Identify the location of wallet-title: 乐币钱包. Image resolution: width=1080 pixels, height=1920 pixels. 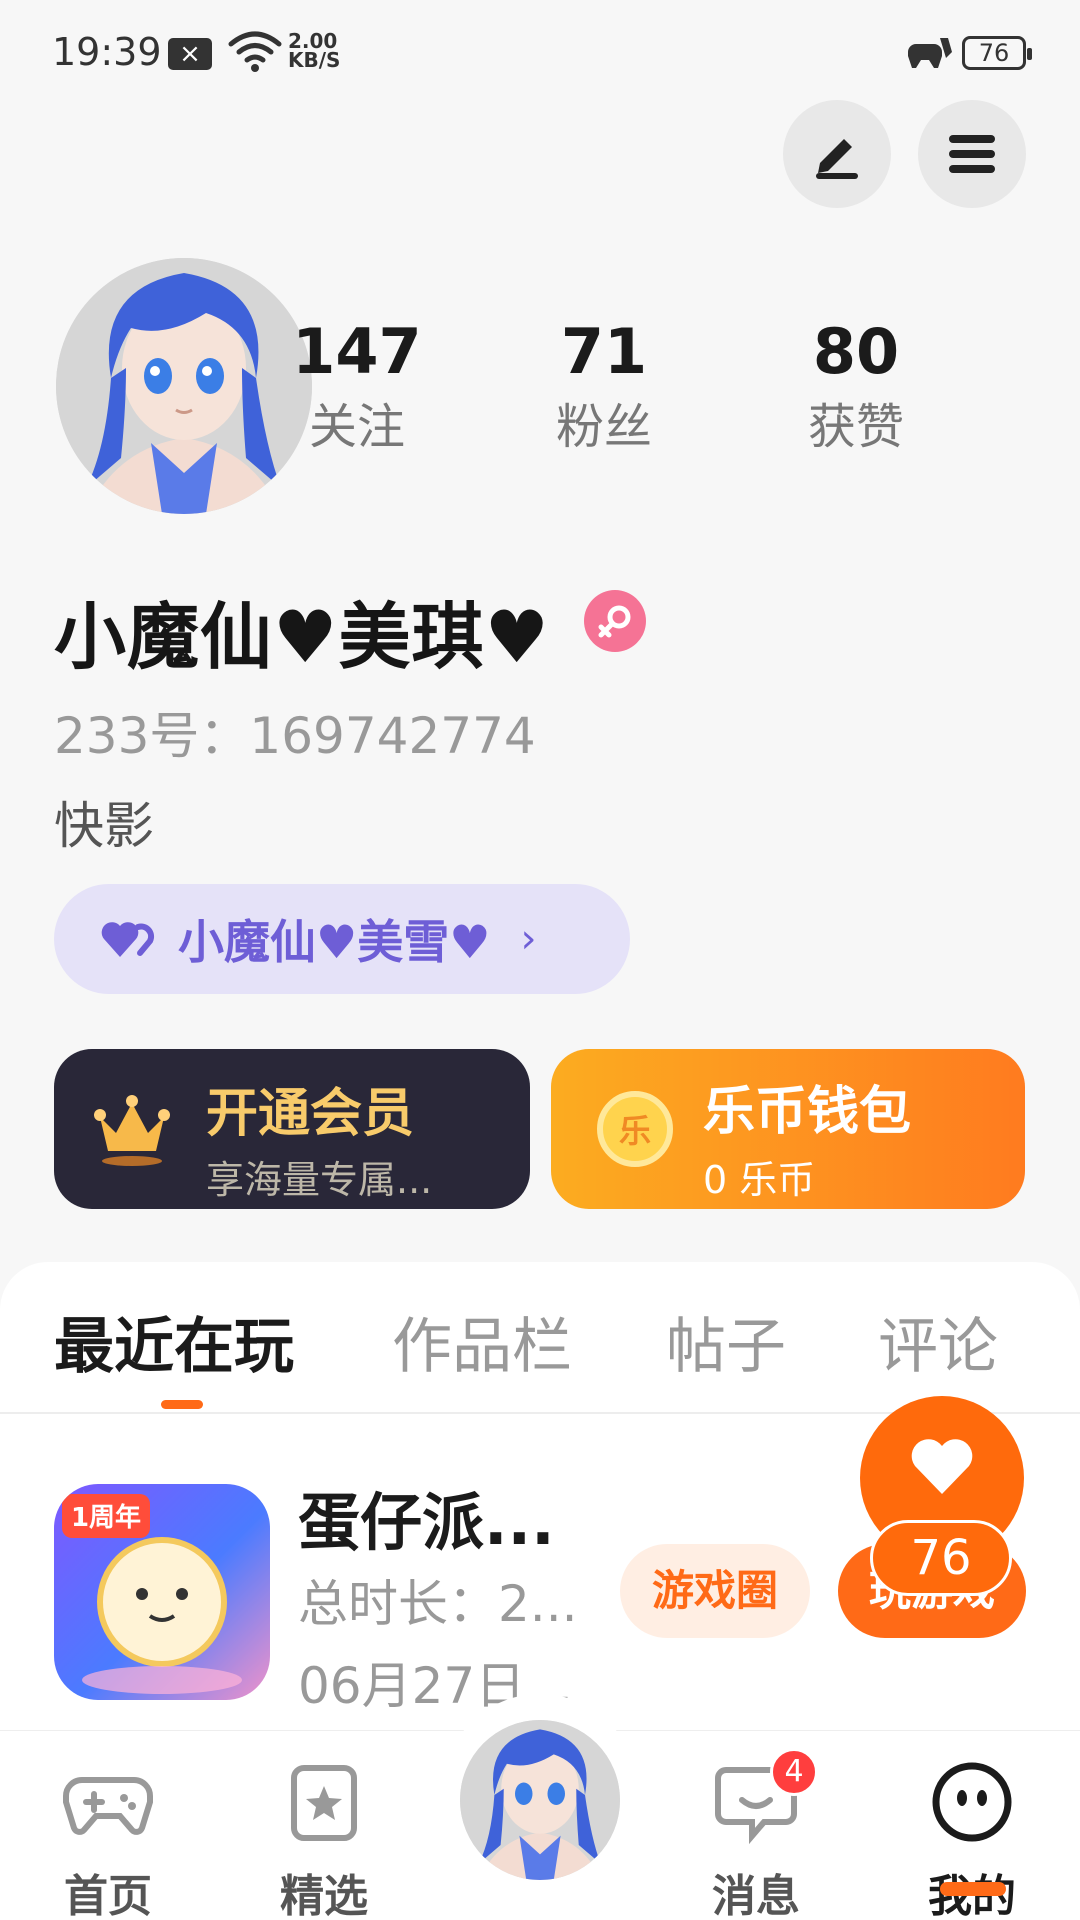
(807, 1112).